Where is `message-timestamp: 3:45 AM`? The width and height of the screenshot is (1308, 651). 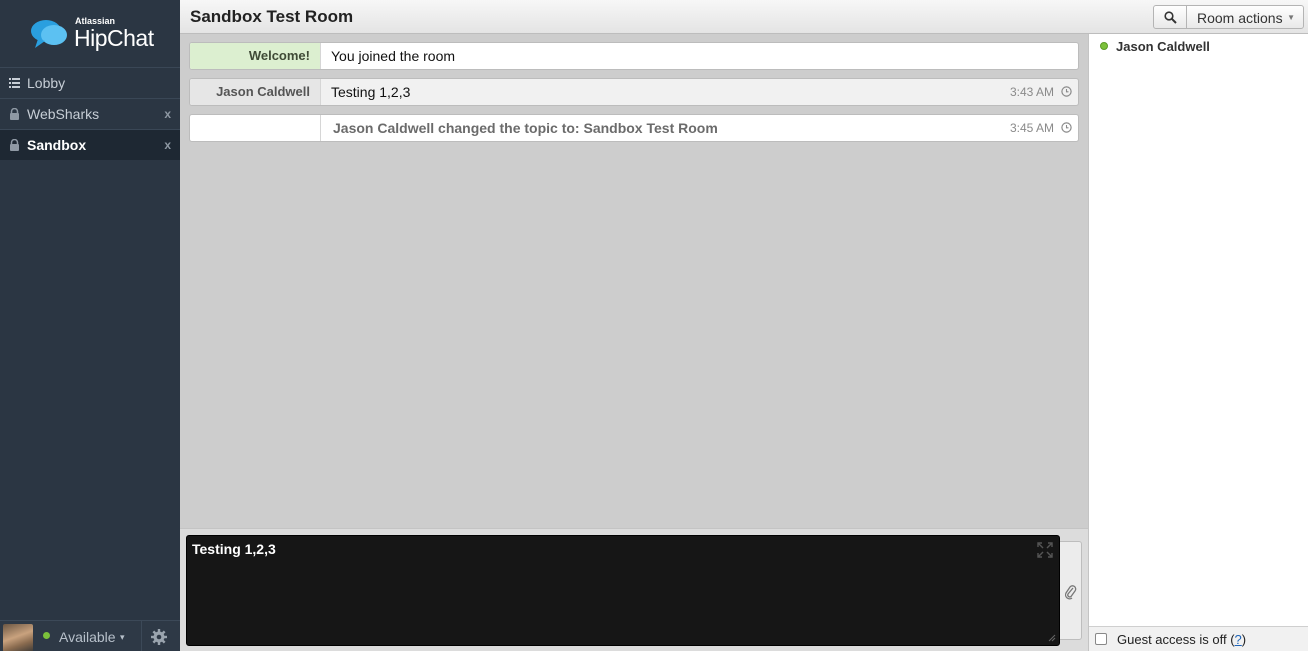 message-timestamp: 3:45 AM is located at coordinates (1031, 128).